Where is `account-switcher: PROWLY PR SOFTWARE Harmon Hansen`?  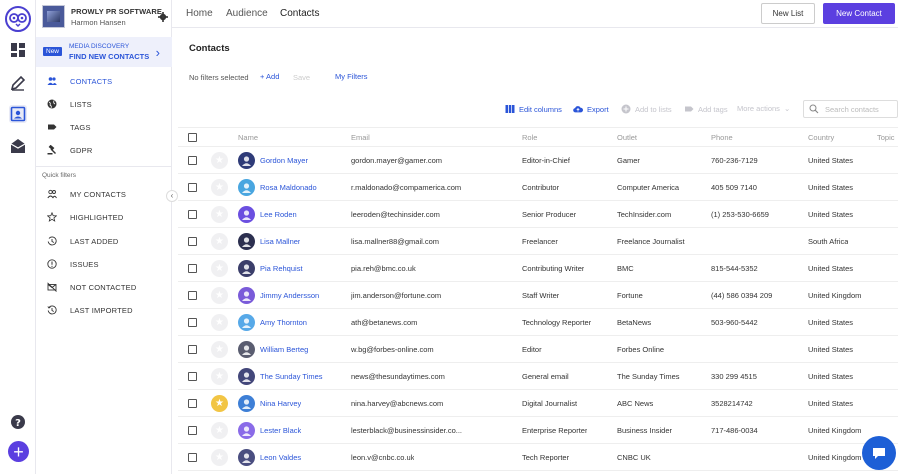
account-switcher: PROWLY PR SOFTWARE Harmon Hansen is located at coordinates (105, 17).